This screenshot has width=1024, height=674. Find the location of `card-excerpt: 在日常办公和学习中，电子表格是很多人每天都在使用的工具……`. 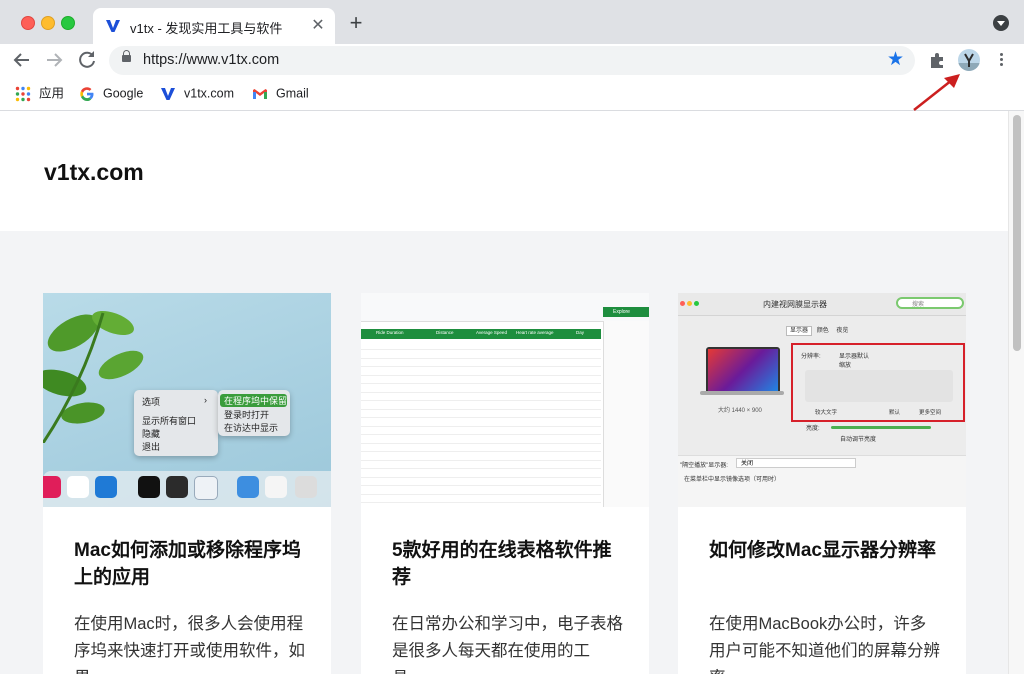

card-excerpt: 在日常办公和学习中，电子表格是很多人每天都在使用的工具…… is located at coordinates (507, 644).